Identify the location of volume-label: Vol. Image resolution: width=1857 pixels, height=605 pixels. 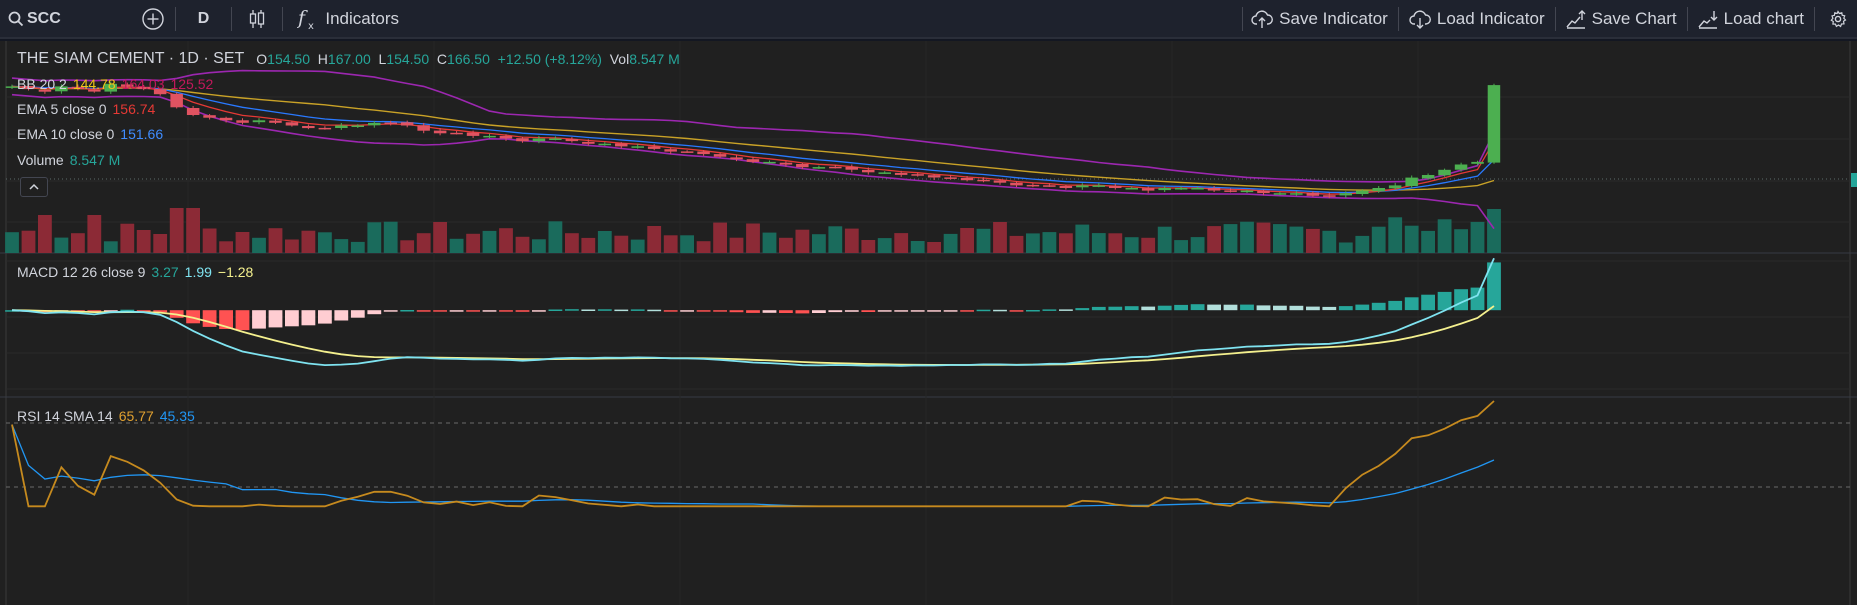
(619, 59).